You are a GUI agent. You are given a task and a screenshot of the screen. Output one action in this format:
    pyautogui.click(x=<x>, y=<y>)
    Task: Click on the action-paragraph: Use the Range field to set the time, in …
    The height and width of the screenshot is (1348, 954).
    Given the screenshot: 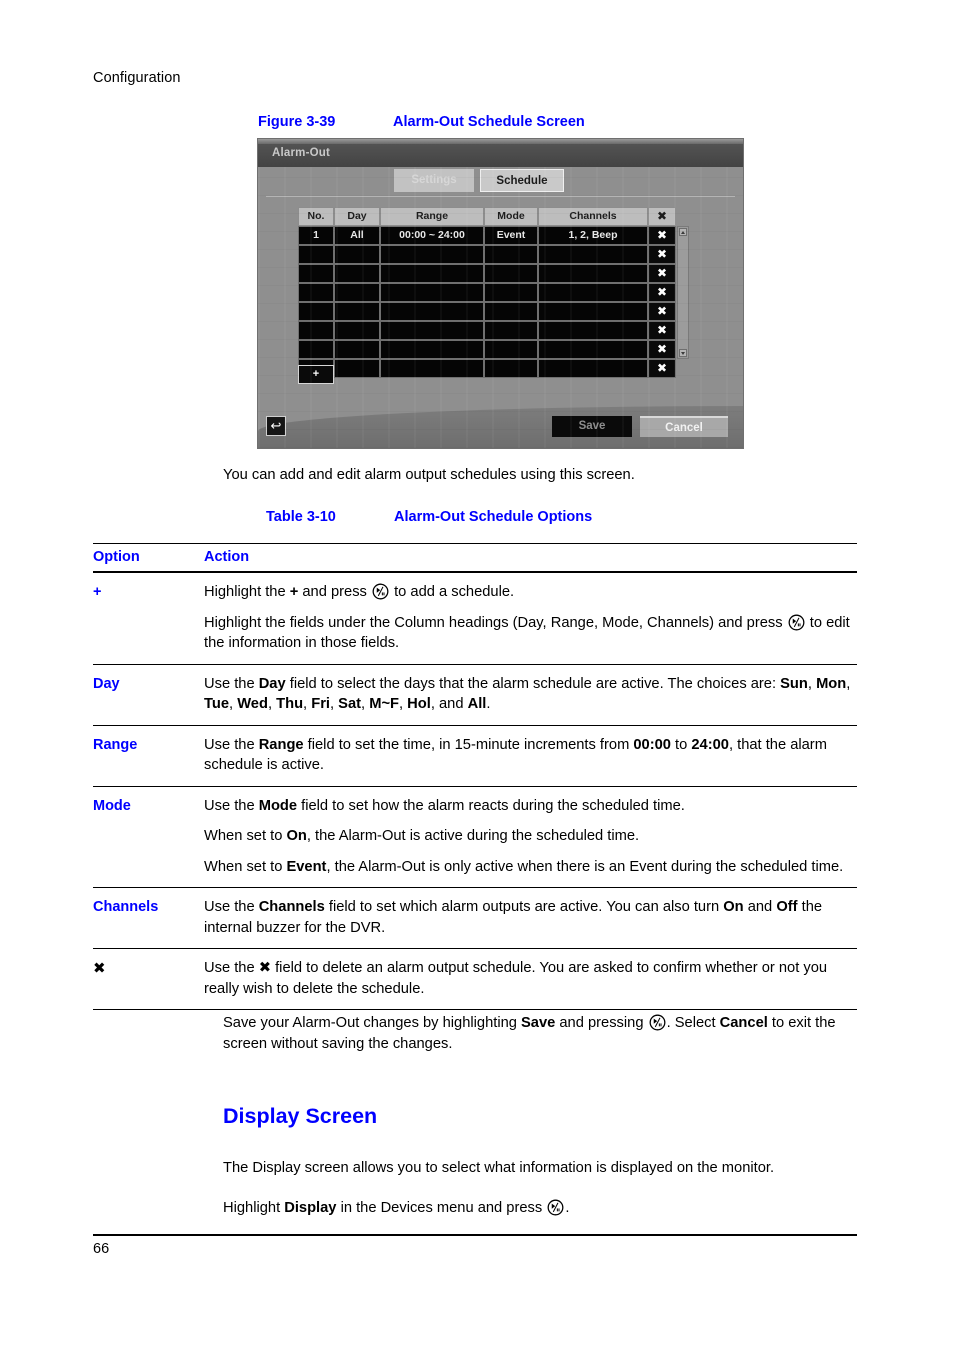 What is the action you would take?
    pyautogui.click(x=515, y=755)
    